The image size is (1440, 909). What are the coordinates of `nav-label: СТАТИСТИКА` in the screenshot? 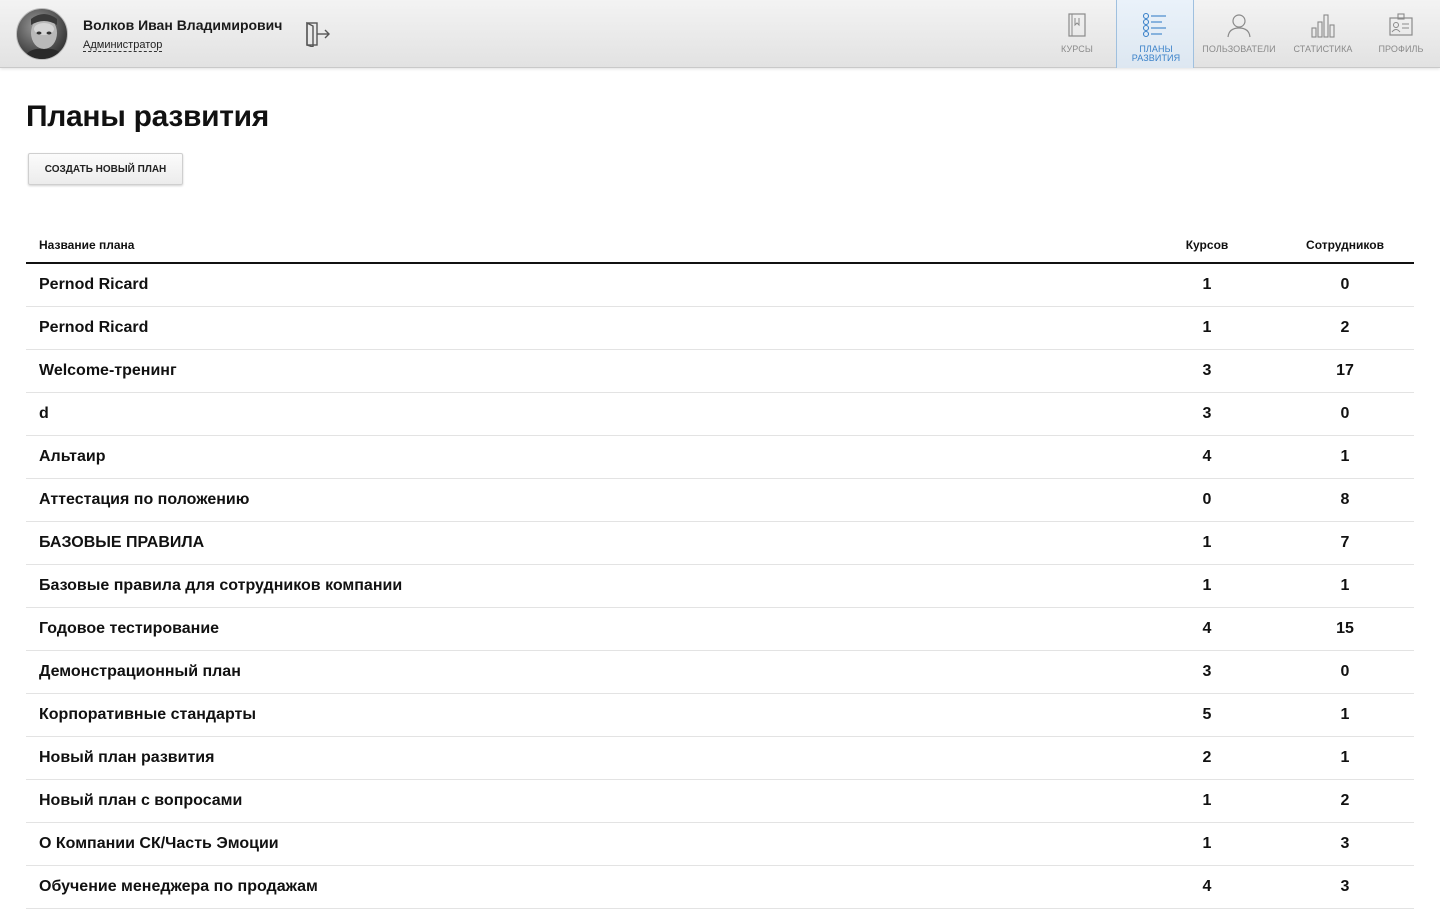 It's located at (1323, 49).